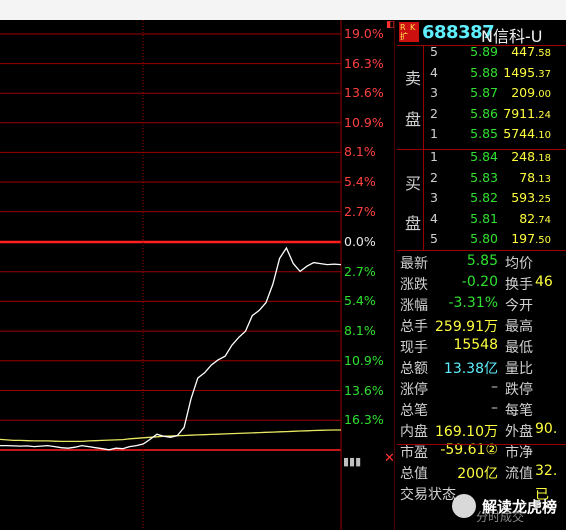  I want to click on quote-label: 涨跌, so click(414, 285).